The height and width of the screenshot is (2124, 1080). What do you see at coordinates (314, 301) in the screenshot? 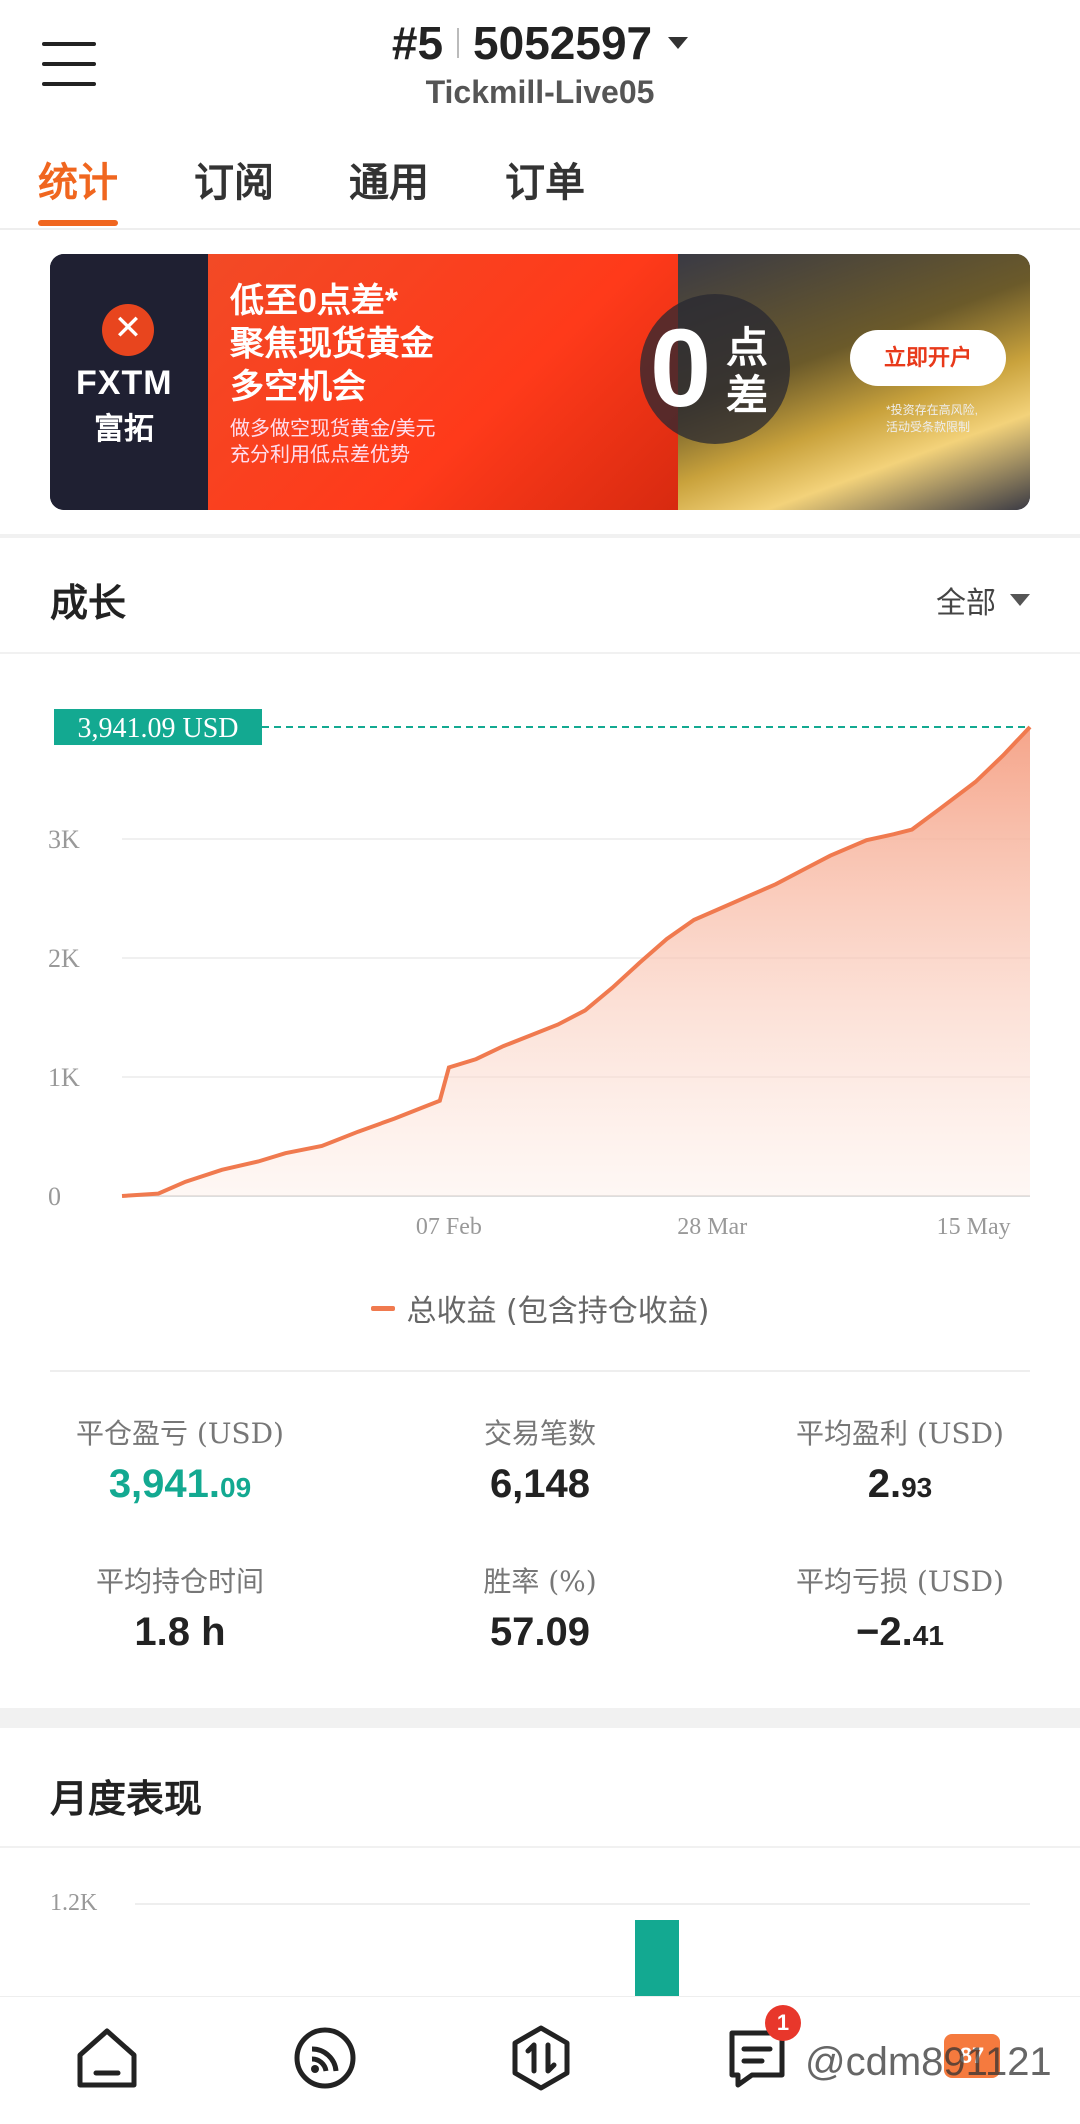
I see `banner-headline-1: 低至0点差*` at bounding box center [314, 301].